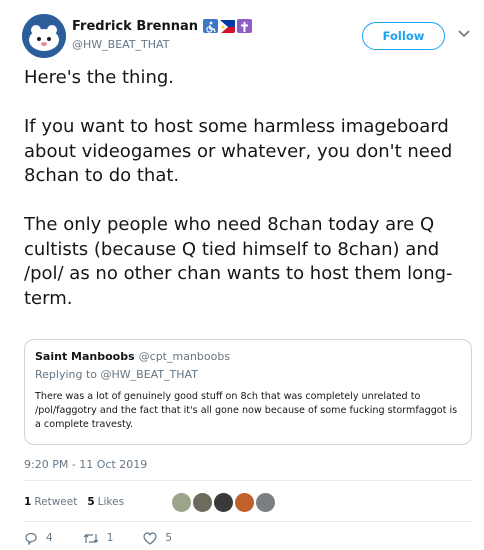  I want to click on author-display-name: Fredrick Brennan, so click(135, 26).